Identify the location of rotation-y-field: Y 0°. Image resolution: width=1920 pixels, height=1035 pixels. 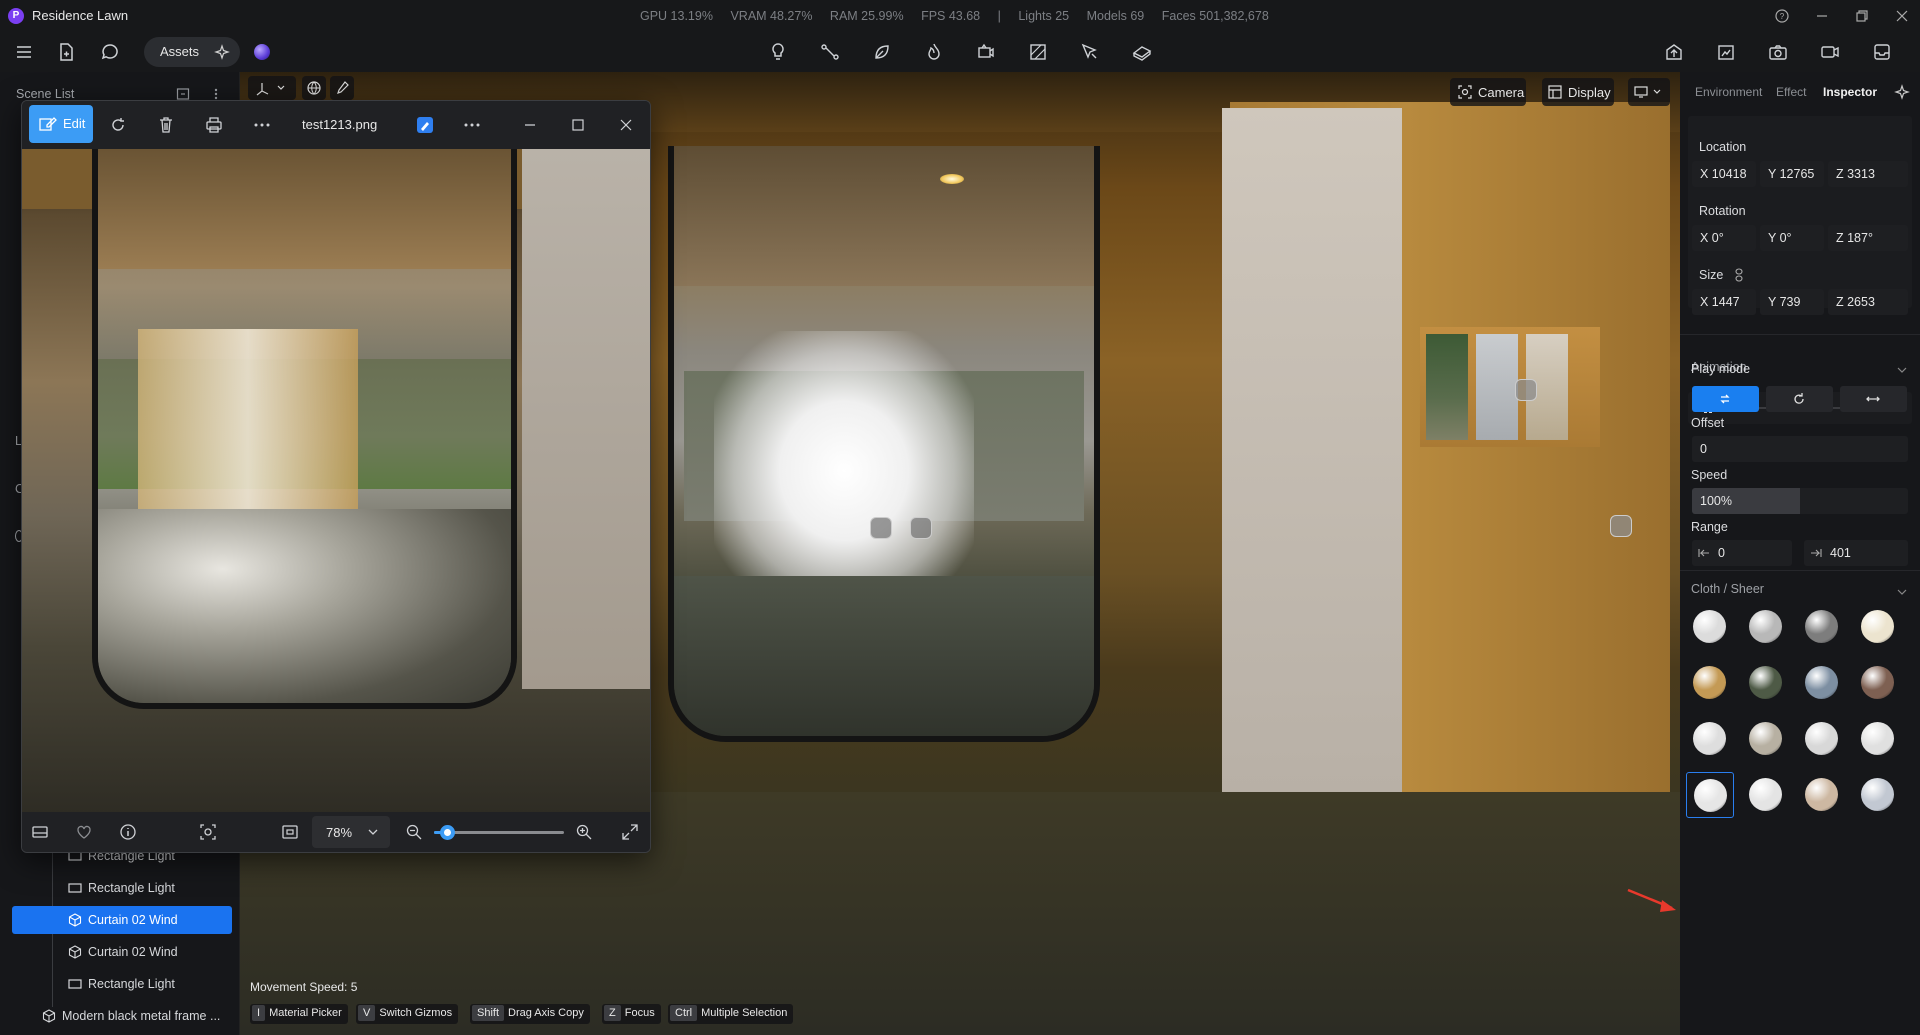
(1792, 238).